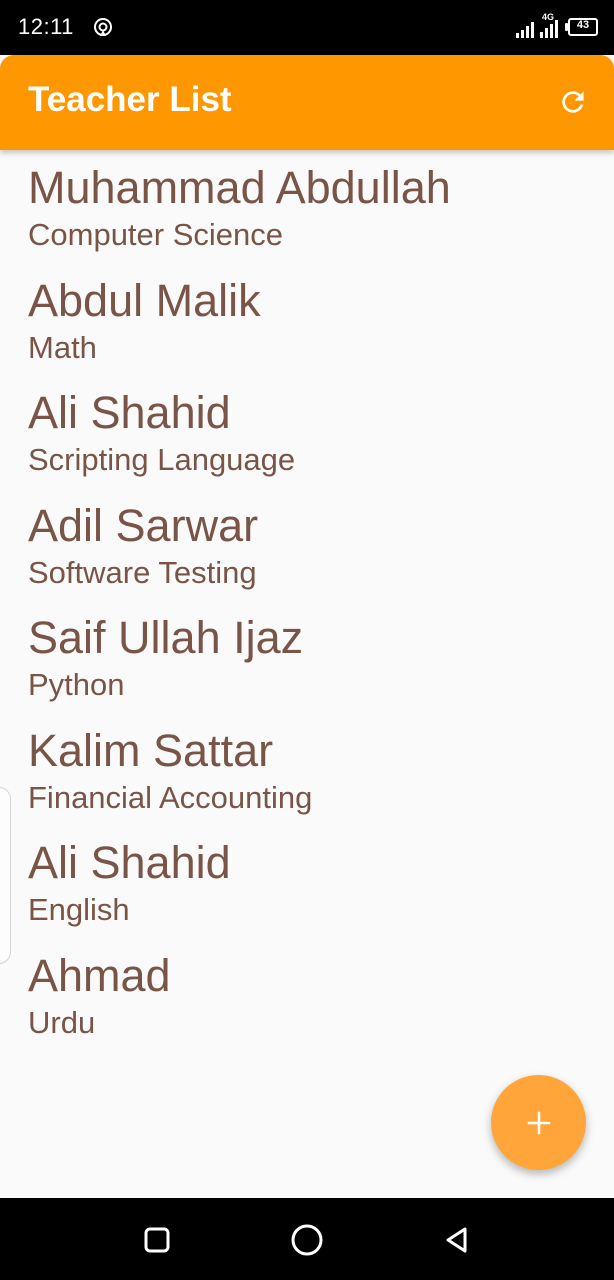 This screenshot has width=614, height=1280. Describe the element at coordinates (103, 27) in the screenshot. I see `hotspot-icon` at that location.